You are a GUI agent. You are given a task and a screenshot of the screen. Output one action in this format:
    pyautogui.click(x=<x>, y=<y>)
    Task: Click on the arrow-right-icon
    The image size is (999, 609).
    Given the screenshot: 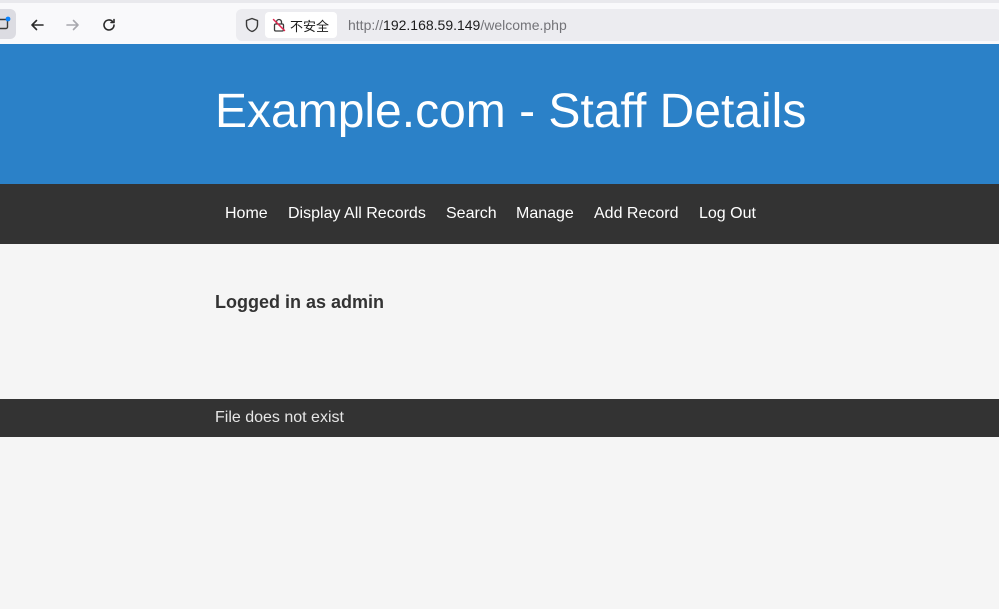 What is the action you would take?
    pyautogui.click(x=72, y=25)
    